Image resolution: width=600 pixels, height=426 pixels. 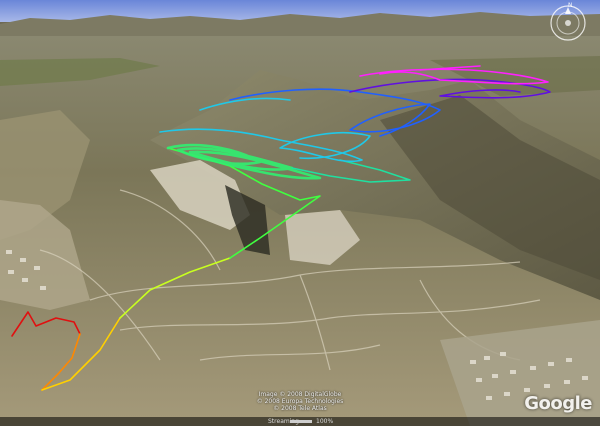 What do you see at coordinates (558, 403) in the screenshot?
I see `google-logo: Google` at bounding box center [558, 403].